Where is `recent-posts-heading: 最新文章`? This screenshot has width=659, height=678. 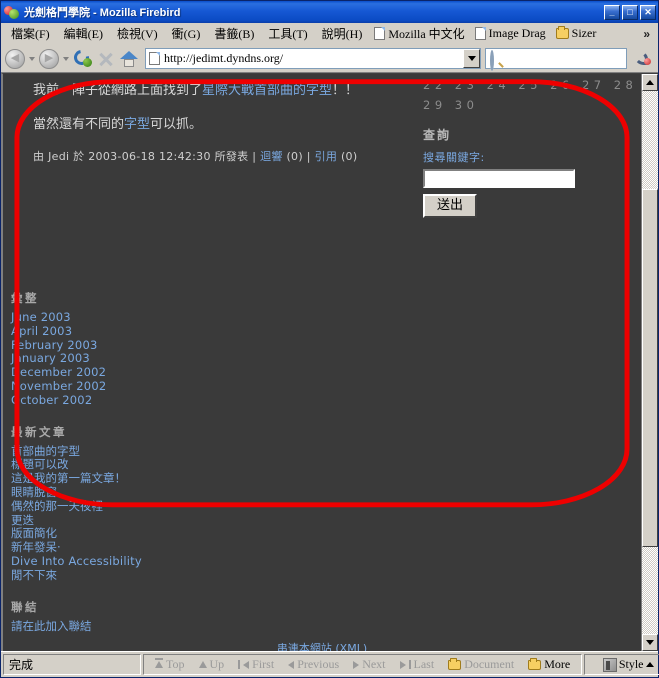
recent-posts-heading: 最新文章 is located at coordinates (39, 431).